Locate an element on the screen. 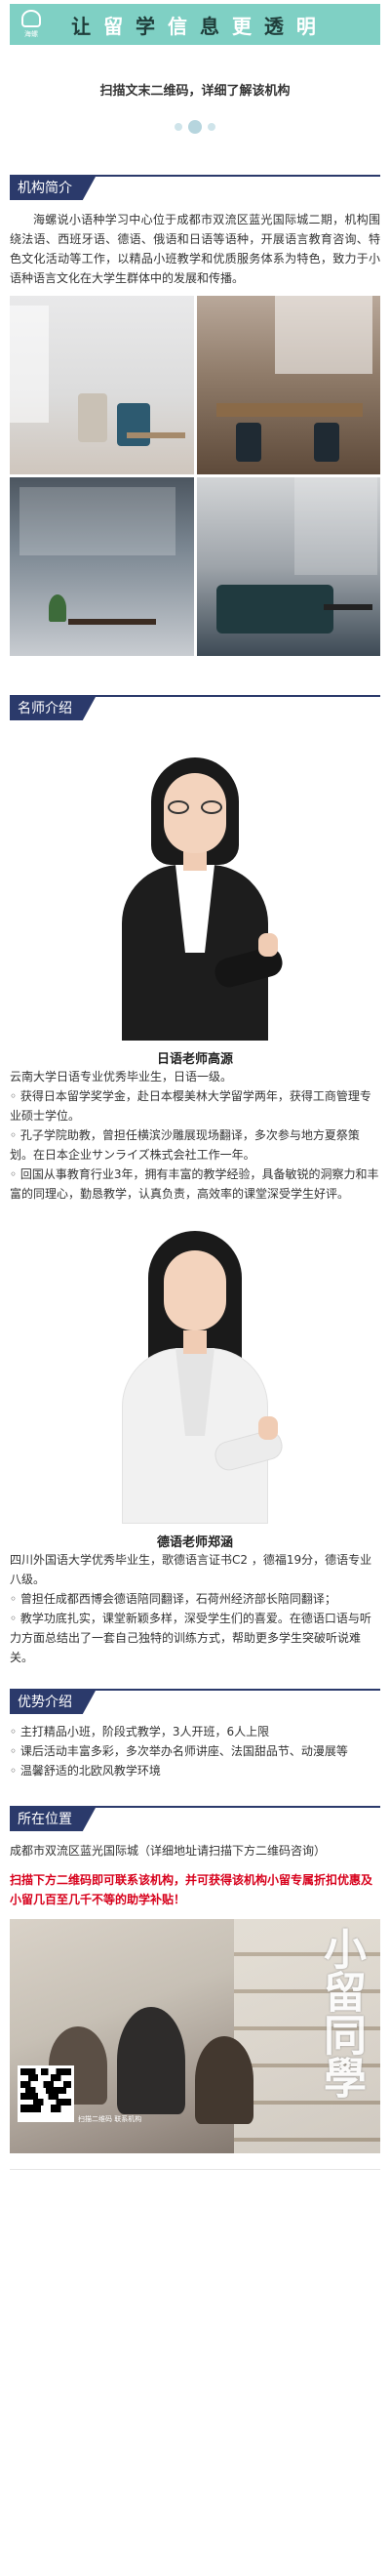  photo-grid is located at coordinates (195, 476).